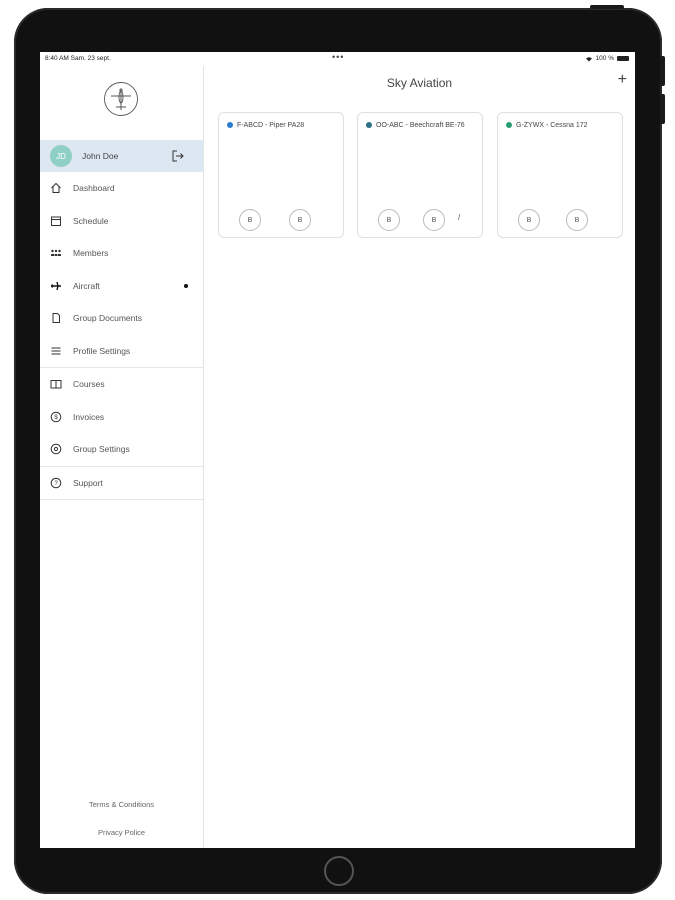 This screenshot has width=675, height=900. Describe the element at coordinates (121, 221) in the screenshot. I see `sidebar-item-schedule: Schedule` at that location.